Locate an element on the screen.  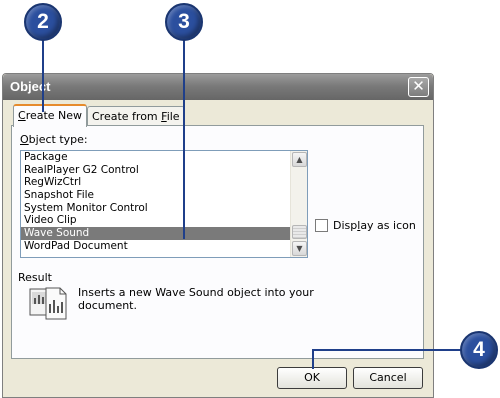
chevron-up-icon: ▲ is located at coordinates (299, 159).